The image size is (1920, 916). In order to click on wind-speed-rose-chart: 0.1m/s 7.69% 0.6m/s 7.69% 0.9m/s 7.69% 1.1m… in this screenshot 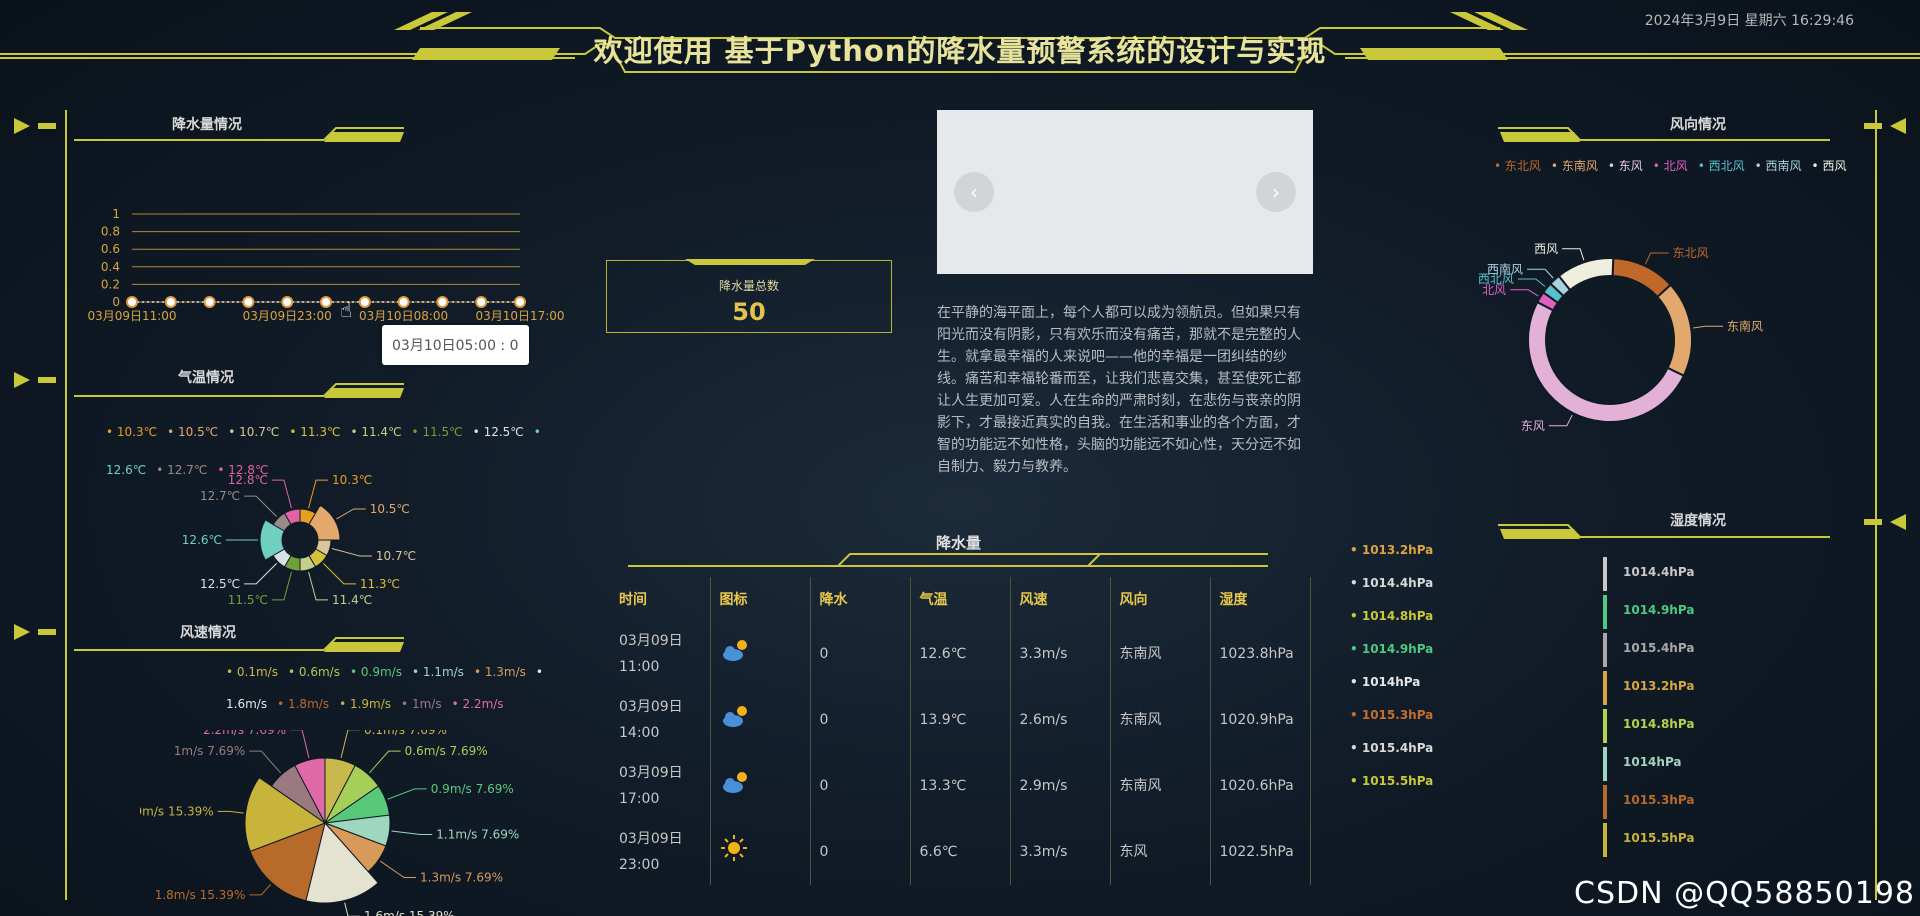, I will do `click(335, 823)`.